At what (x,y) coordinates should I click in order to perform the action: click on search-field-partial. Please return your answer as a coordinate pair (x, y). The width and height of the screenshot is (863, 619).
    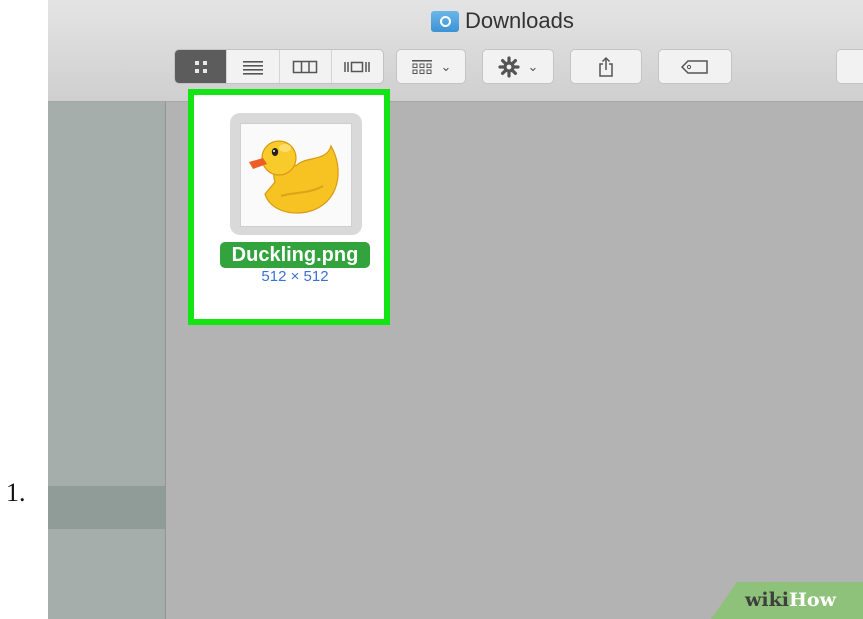
    Looking at the image, I should click on (849, 66).